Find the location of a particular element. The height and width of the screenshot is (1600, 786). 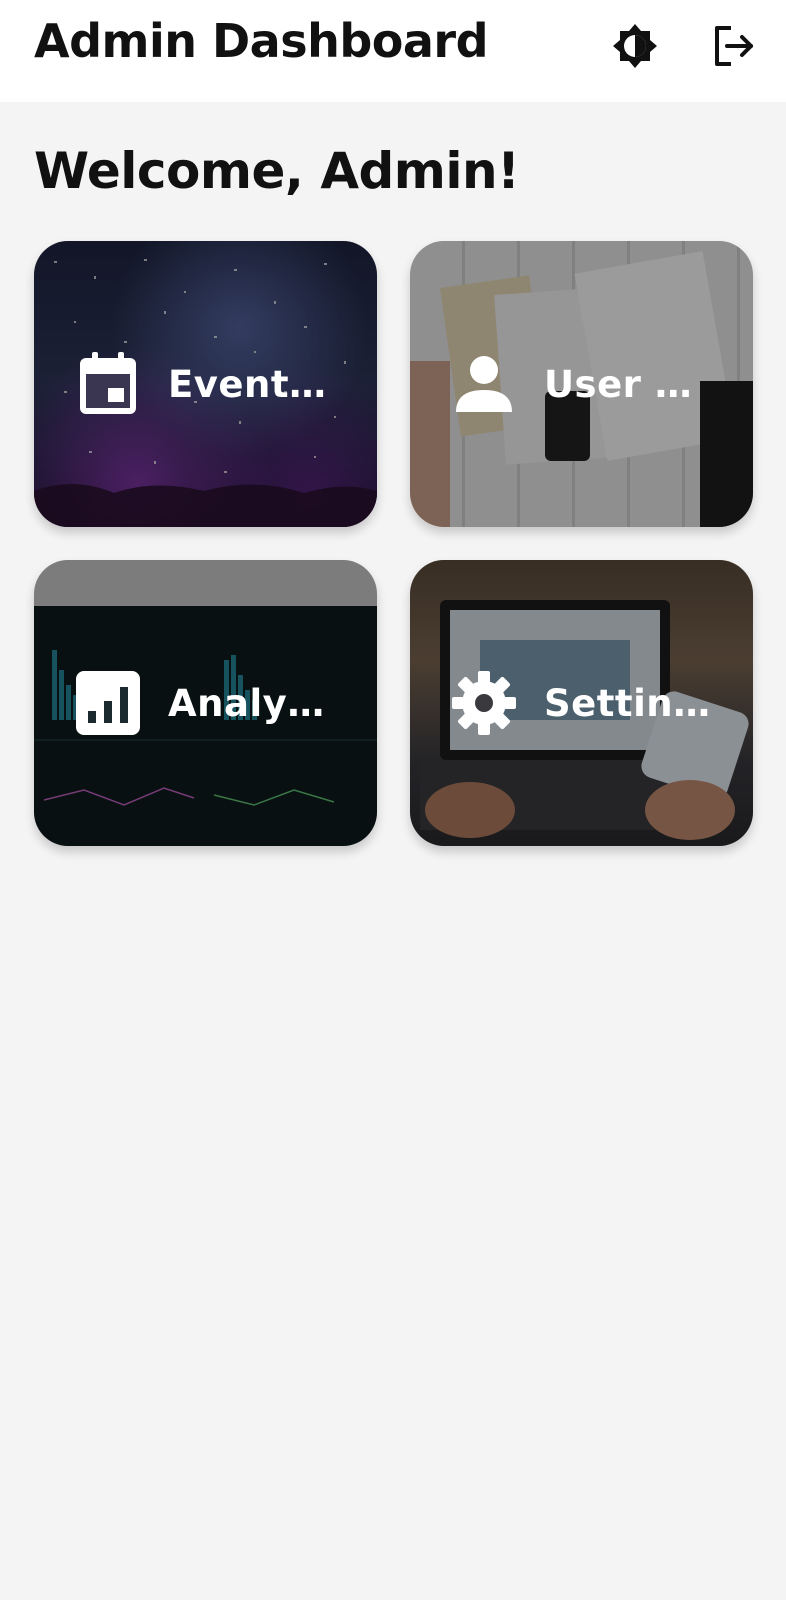

brightness-toggle-icon is located at coordinates (635, 46).